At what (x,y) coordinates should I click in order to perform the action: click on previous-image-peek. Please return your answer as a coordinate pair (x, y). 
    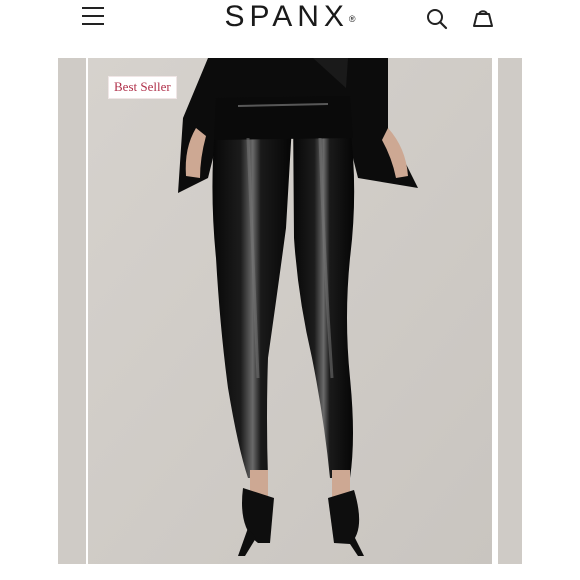
    Looking at the image, I should click on (72, 319).